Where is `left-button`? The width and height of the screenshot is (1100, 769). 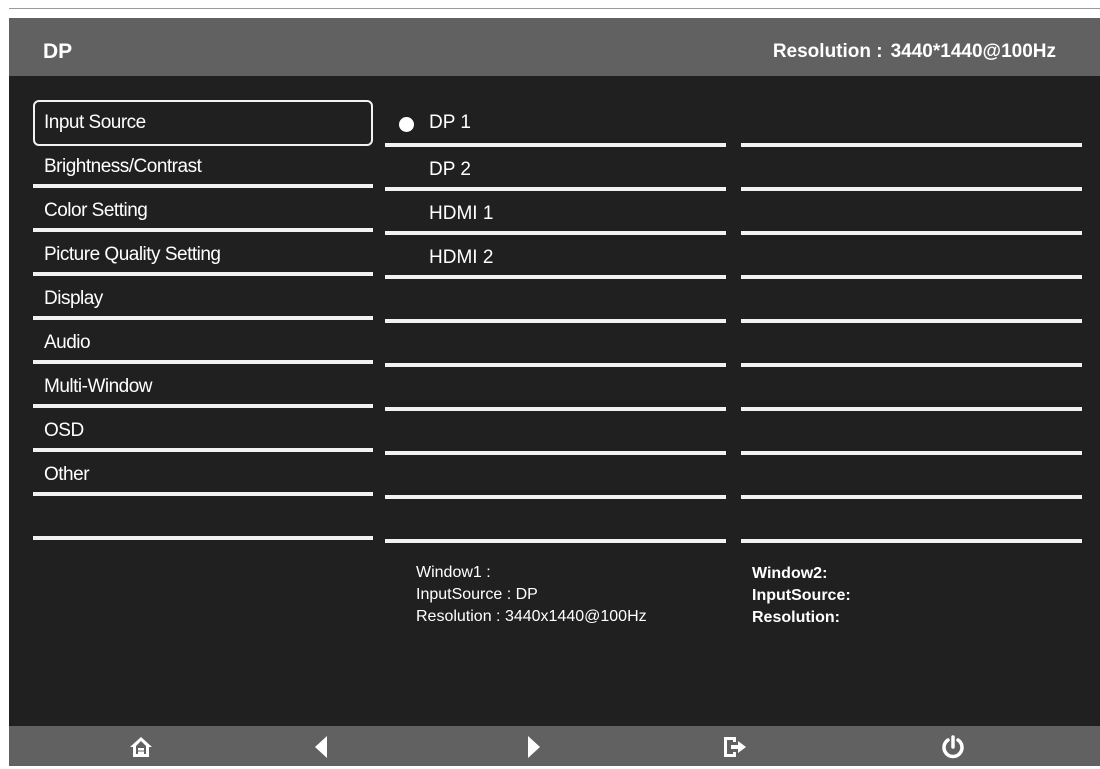
left-button is located at coordinates (321, 747).